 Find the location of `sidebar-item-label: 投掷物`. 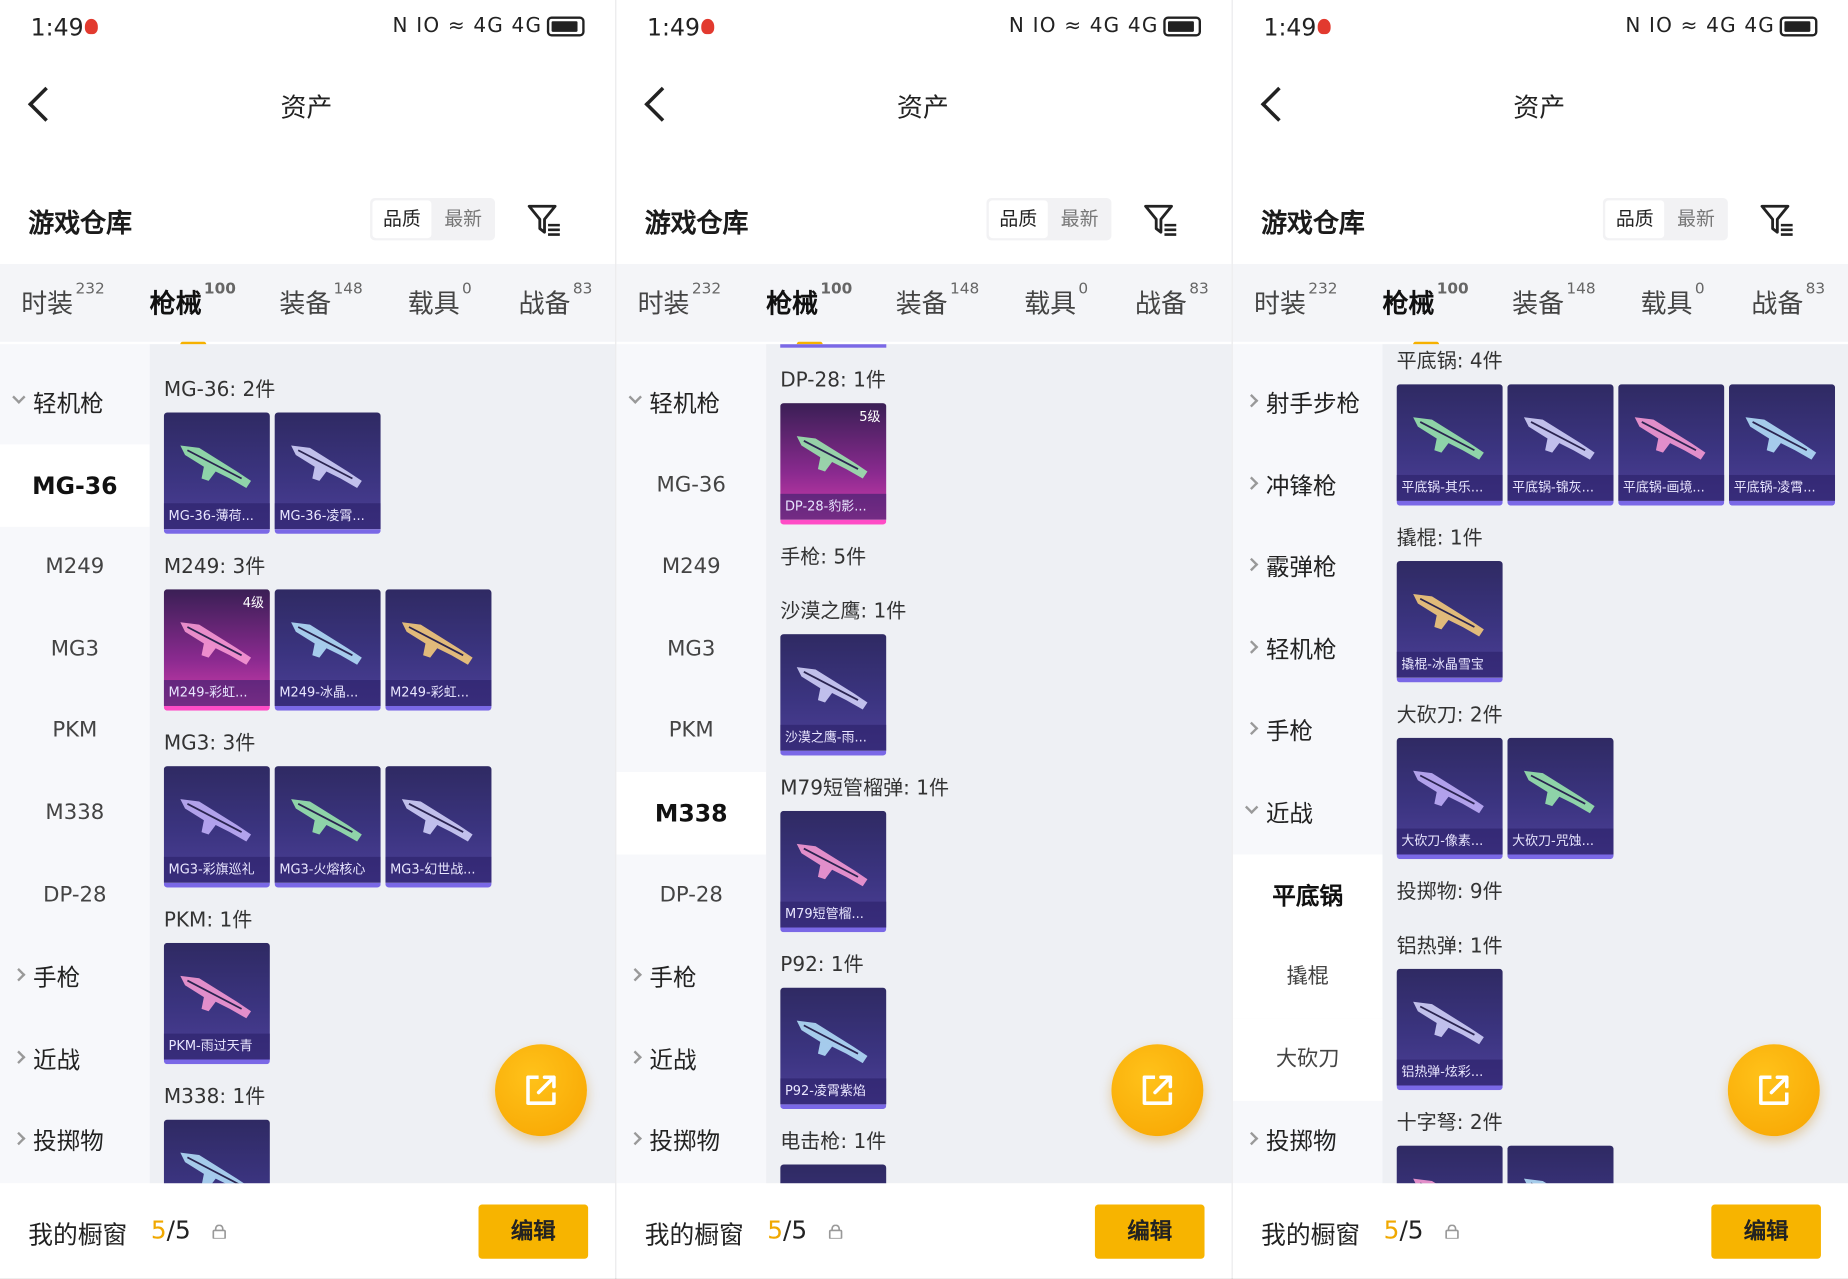

sidebar-item-label: 投掷物 is located at coordinates (68, 1141).